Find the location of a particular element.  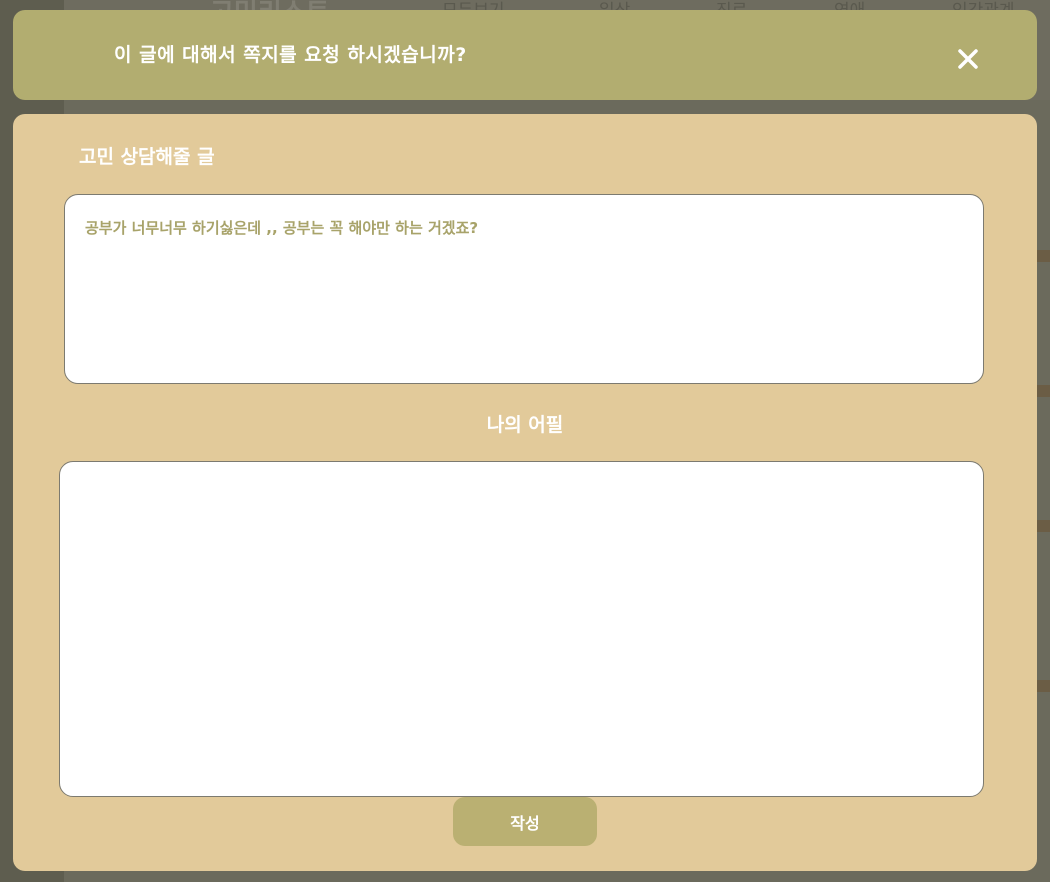

modal-header: 이 글에 대해서 쪽지를 요청 하시겠습니까? is located at coordinates (525, 55).